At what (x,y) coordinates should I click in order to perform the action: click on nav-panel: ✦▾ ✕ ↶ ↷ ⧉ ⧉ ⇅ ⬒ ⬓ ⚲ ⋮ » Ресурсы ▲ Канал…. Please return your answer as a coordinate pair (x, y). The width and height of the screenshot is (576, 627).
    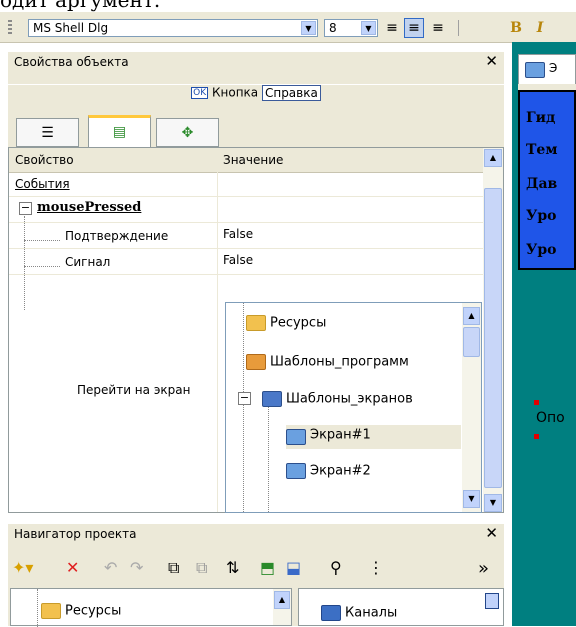
    Looking at the image, I should click on (256, 590).